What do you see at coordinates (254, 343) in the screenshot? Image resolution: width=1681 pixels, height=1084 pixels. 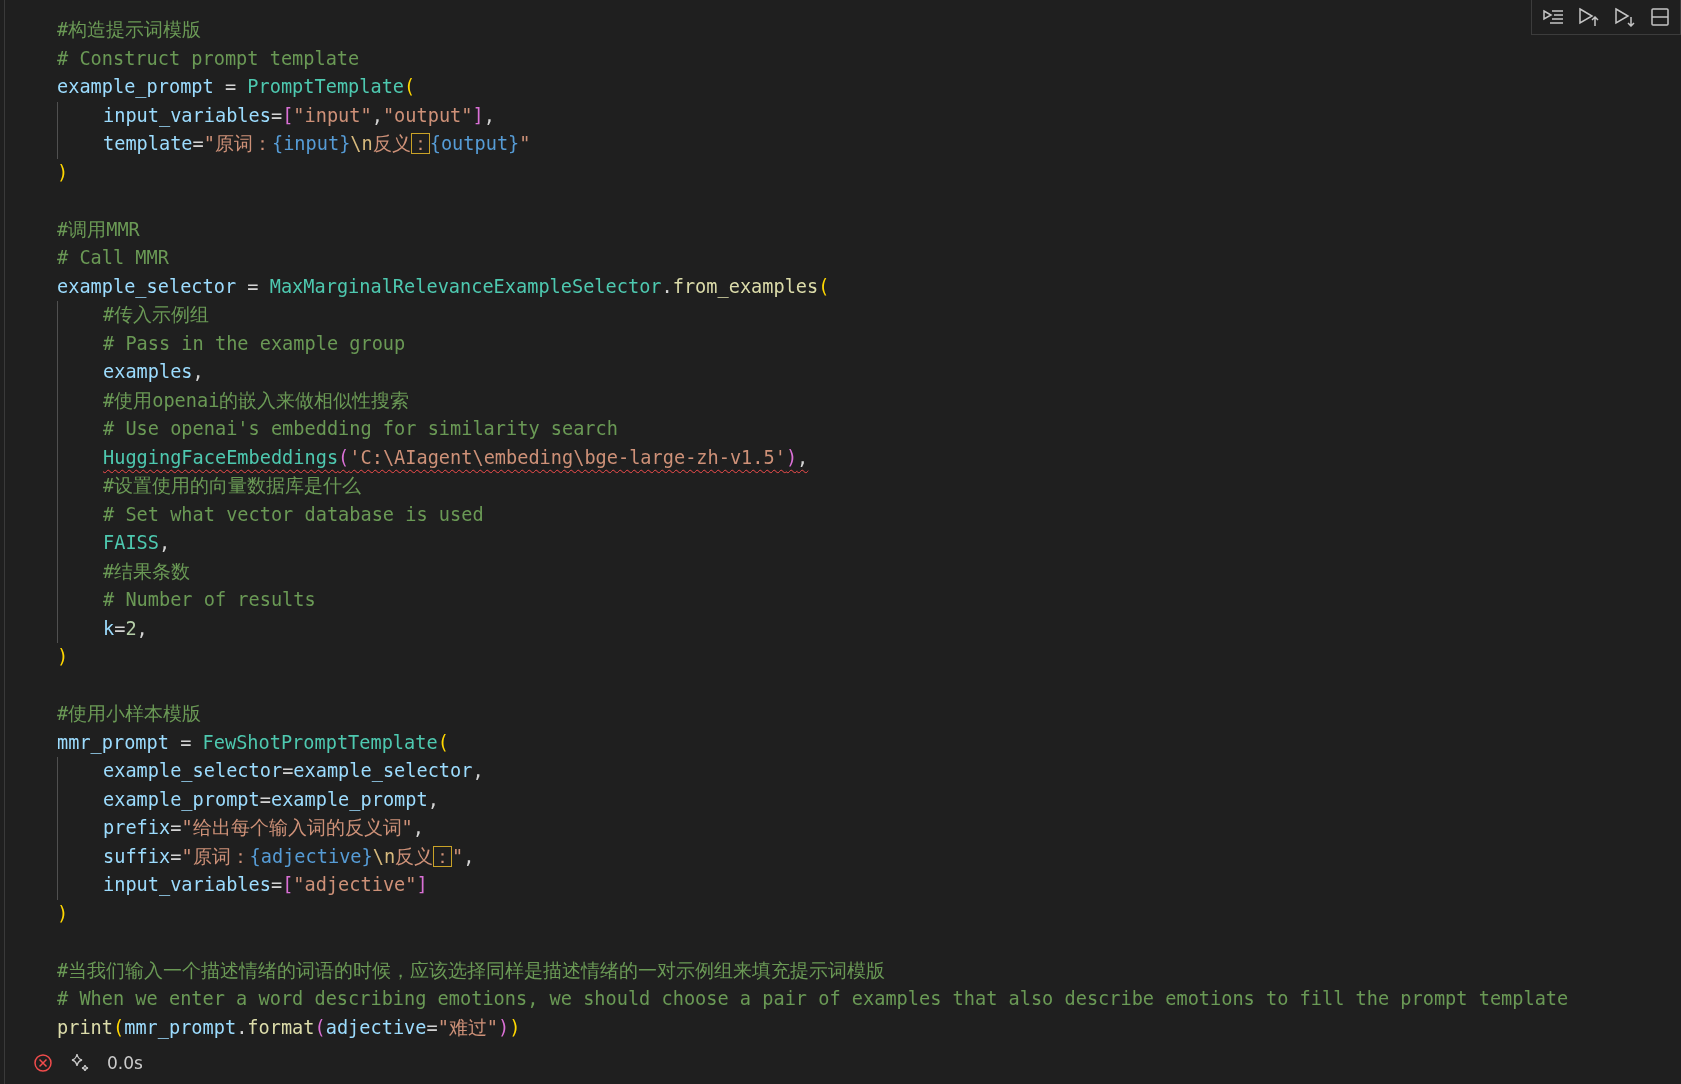 I see `code-line: # Pass in the example group` at bounding box center [254, 343].